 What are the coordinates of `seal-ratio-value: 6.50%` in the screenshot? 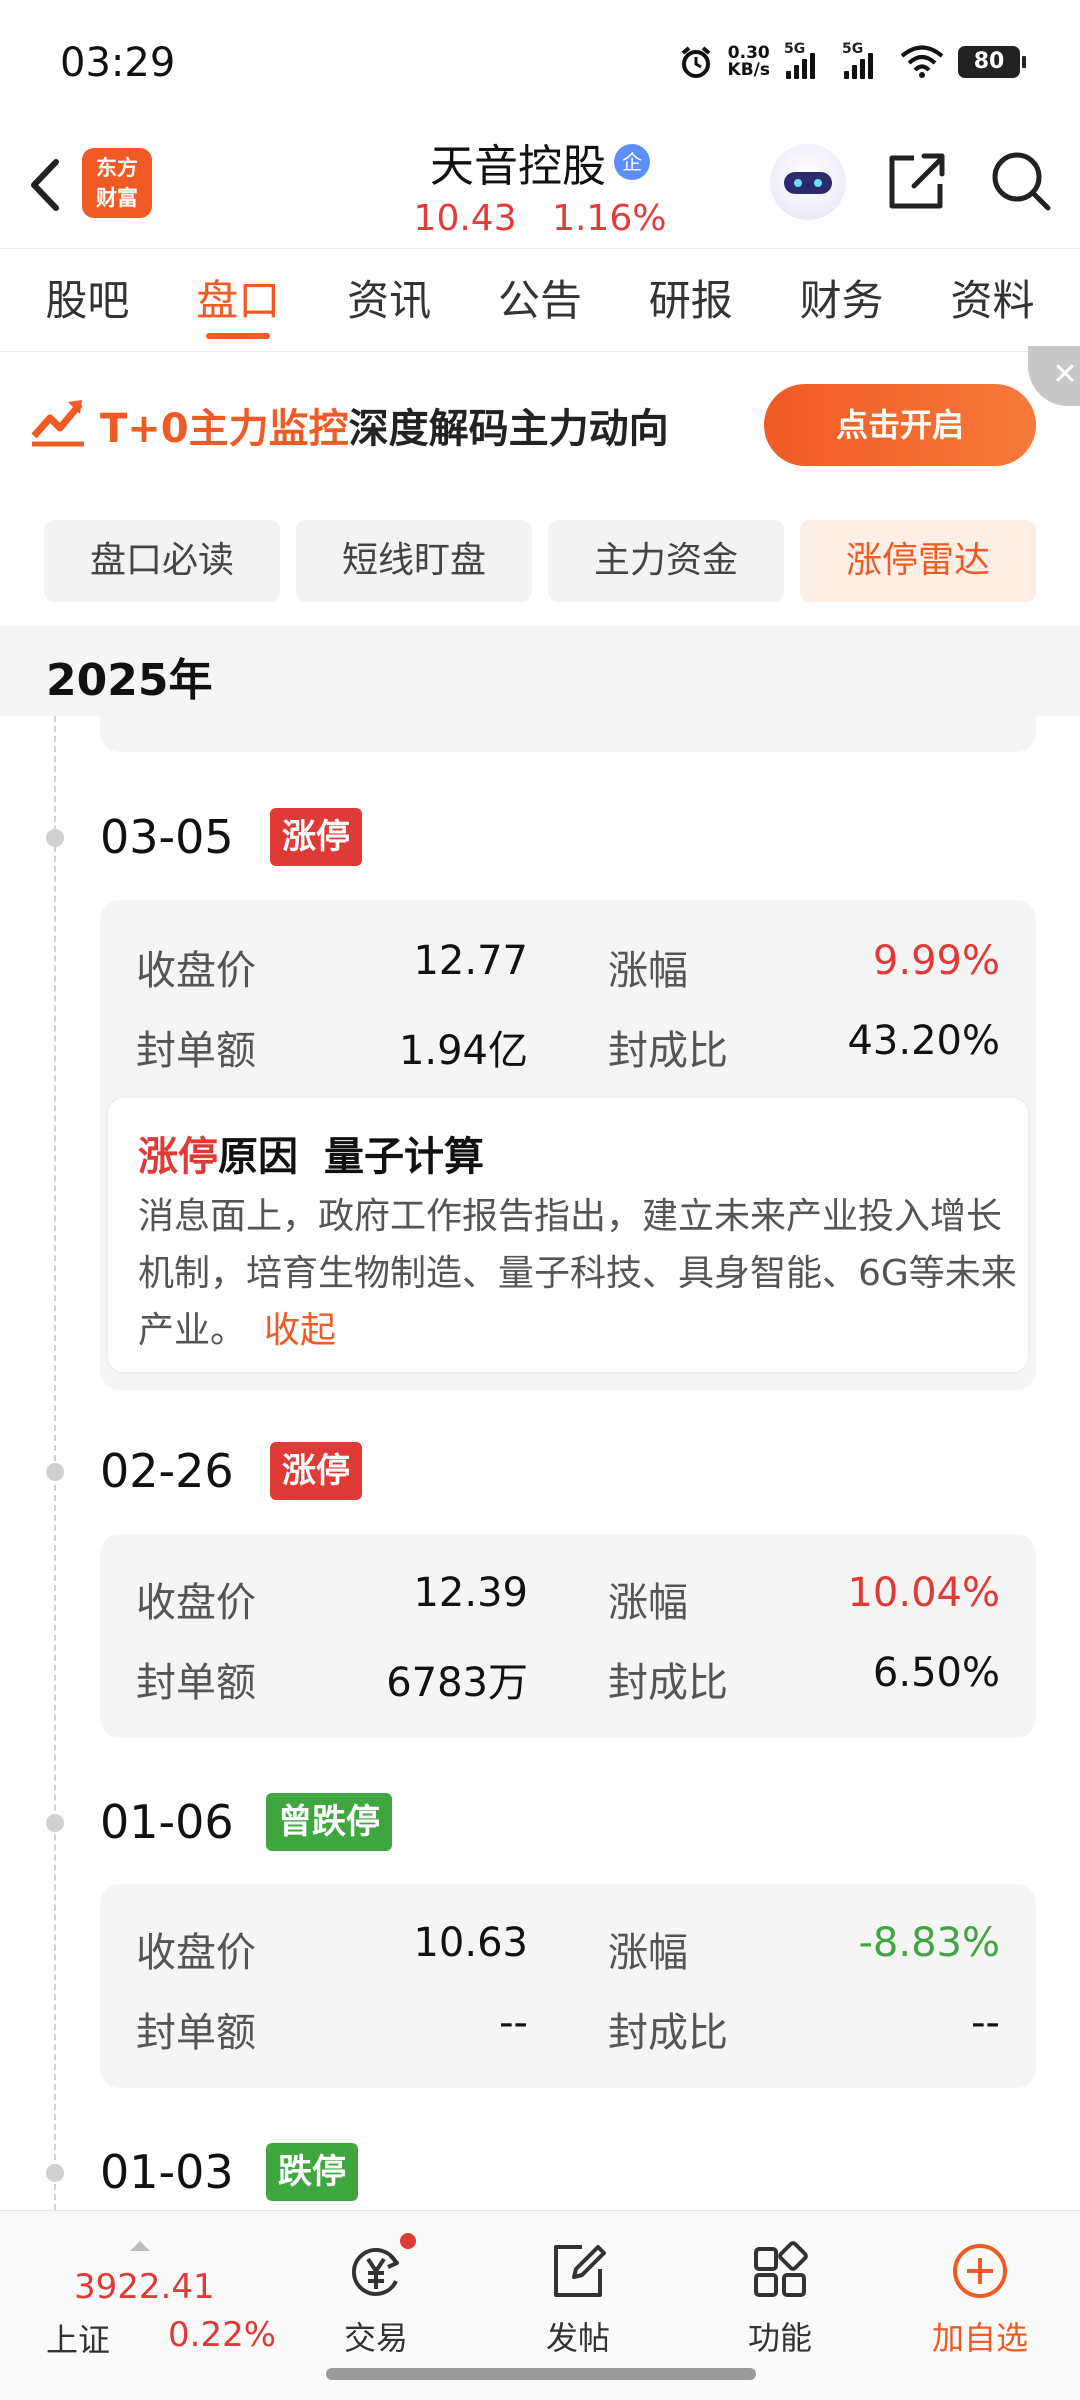 It's located at (936, 1673).